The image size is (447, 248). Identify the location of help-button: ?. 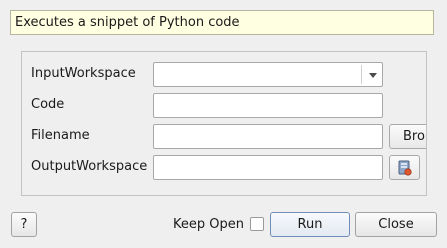
(24, 224).